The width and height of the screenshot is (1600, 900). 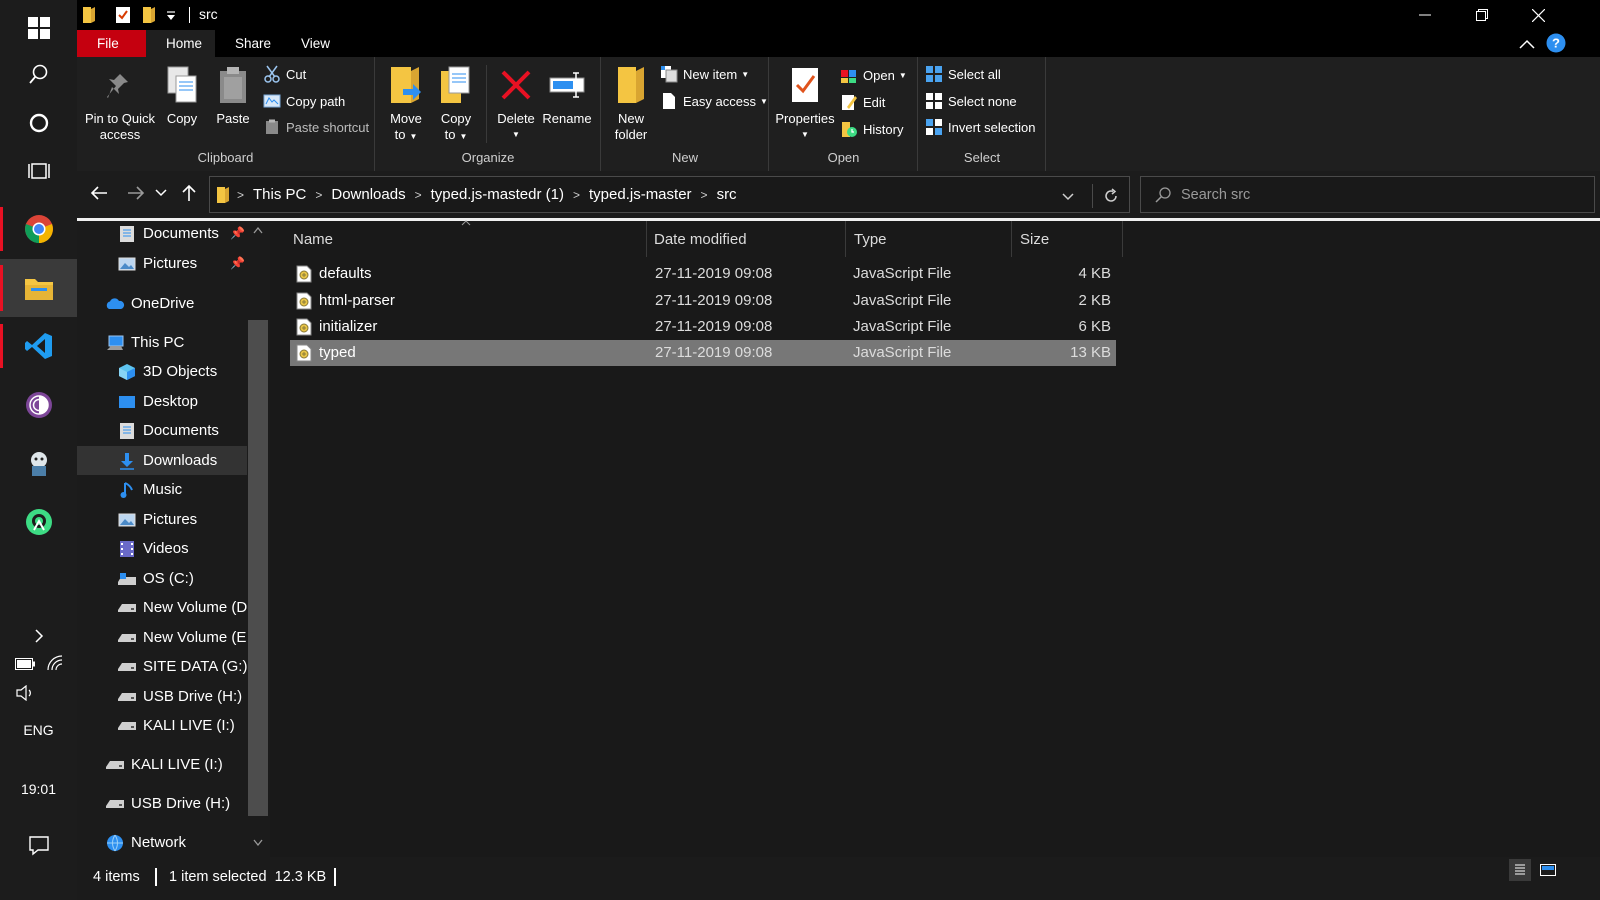 What do you see at coordinates (258, 230) in the screenshot?
I see `scroll-up-icon` at bounding box center [258, 230].